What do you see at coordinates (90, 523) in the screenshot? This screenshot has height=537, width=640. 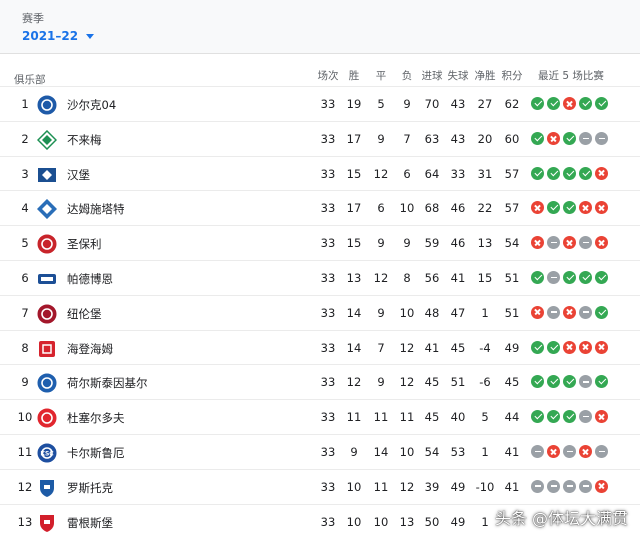 I see `club-name: 雷根斯堡` at bounding box center [90, 523].